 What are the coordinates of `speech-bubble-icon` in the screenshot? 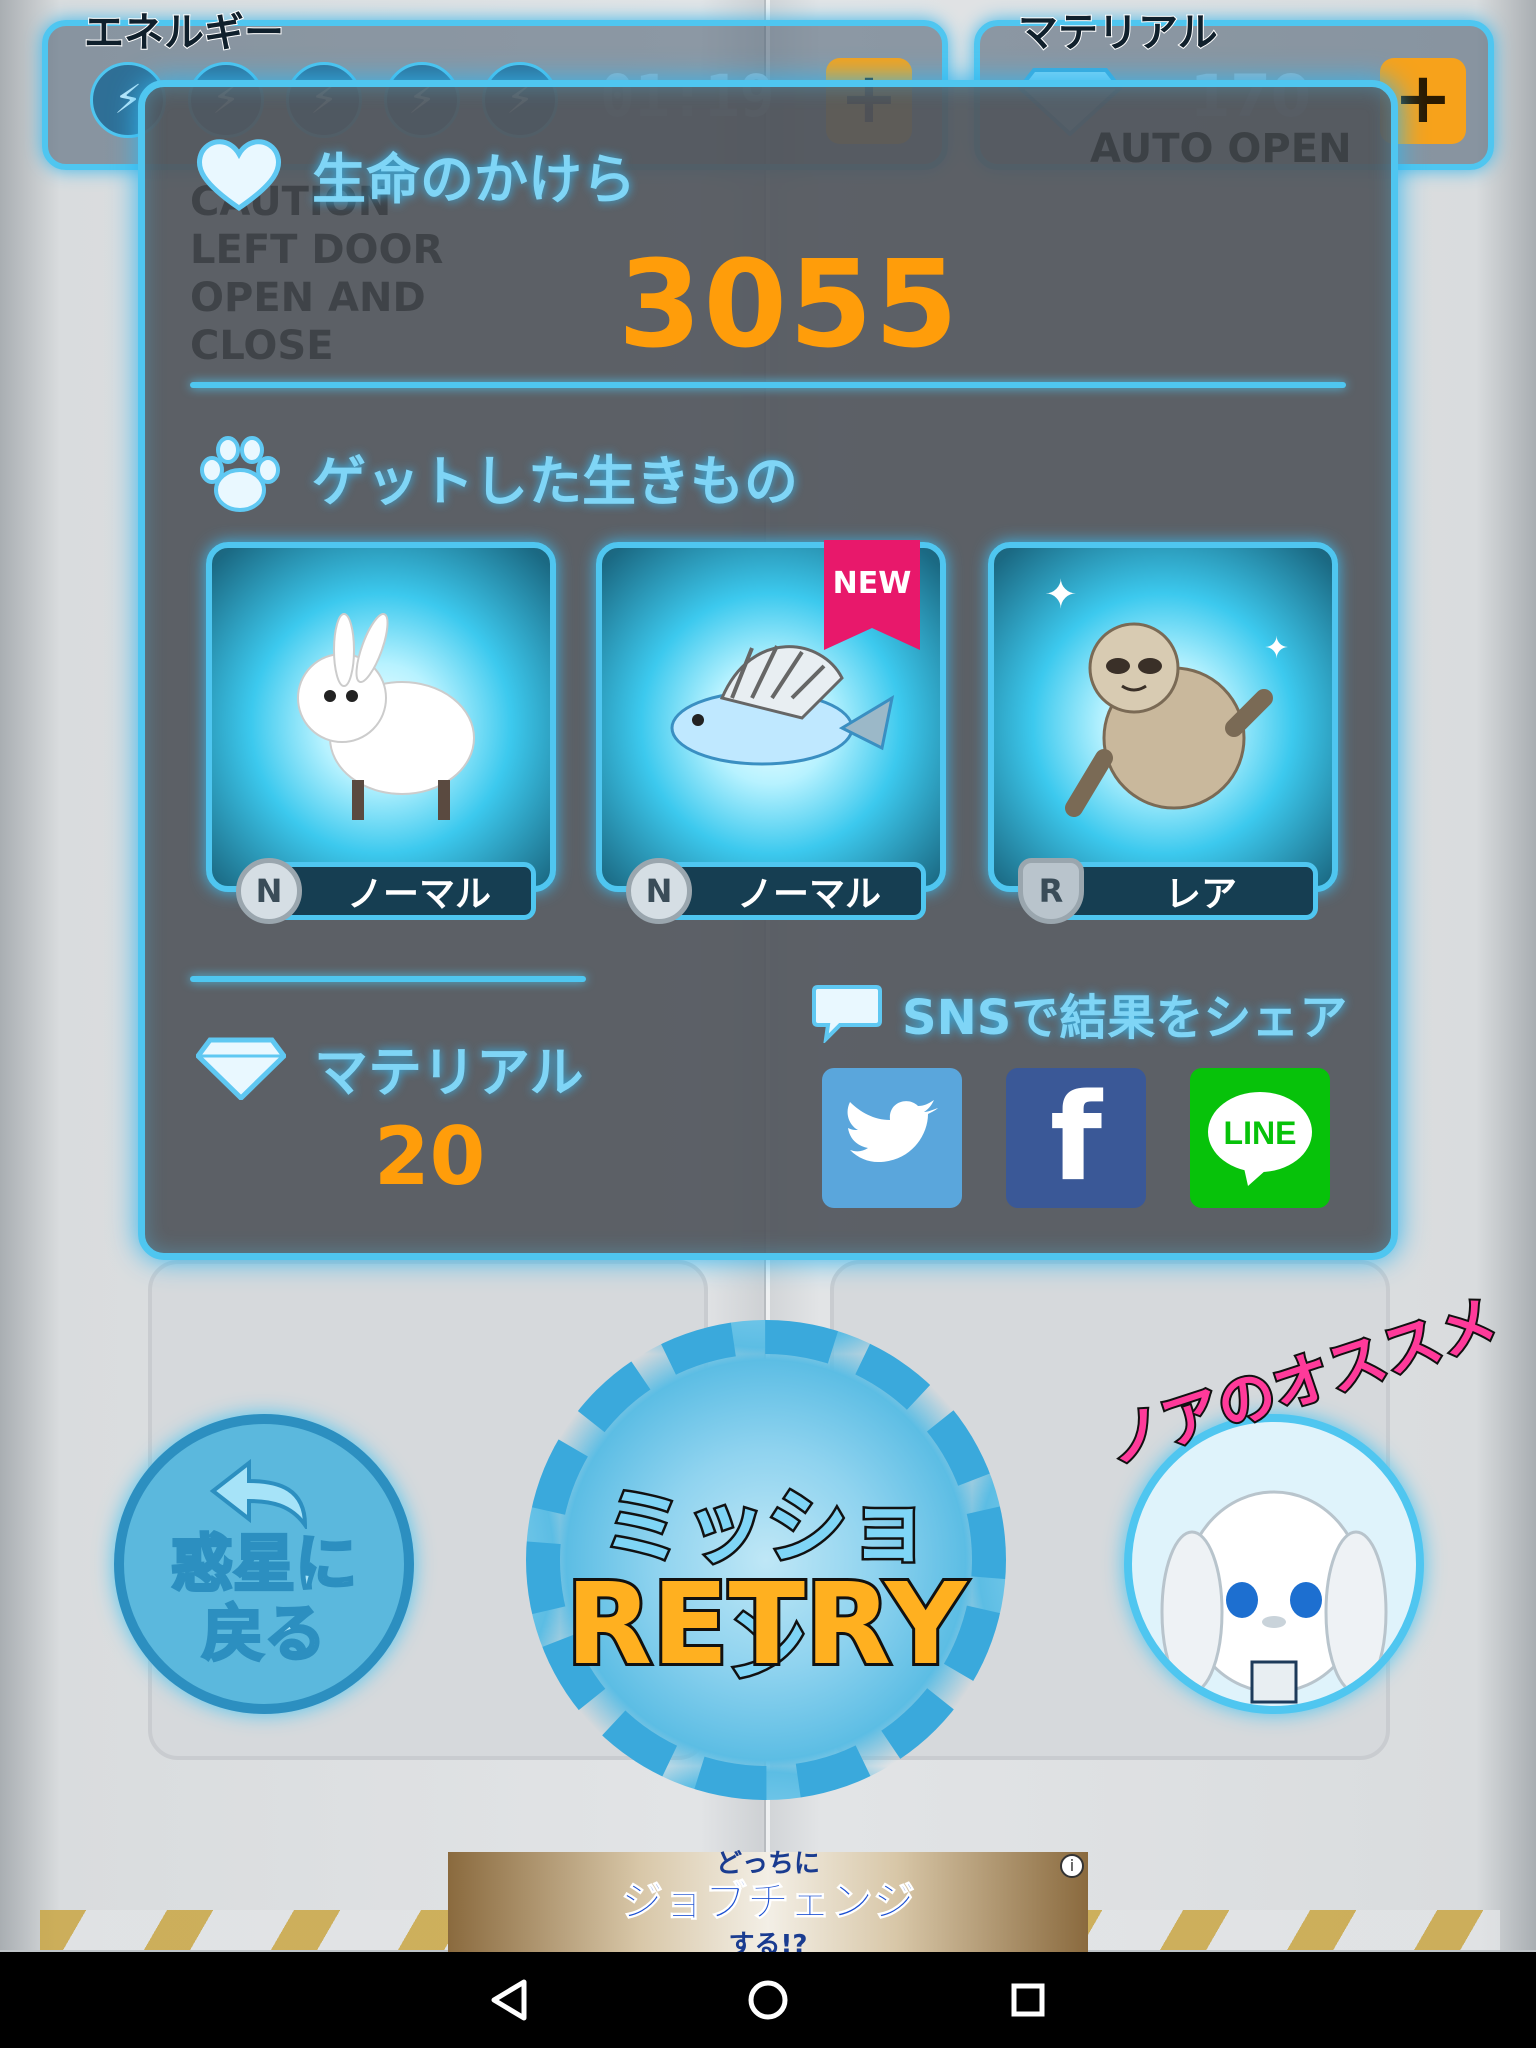 It's located at (847, 1014).